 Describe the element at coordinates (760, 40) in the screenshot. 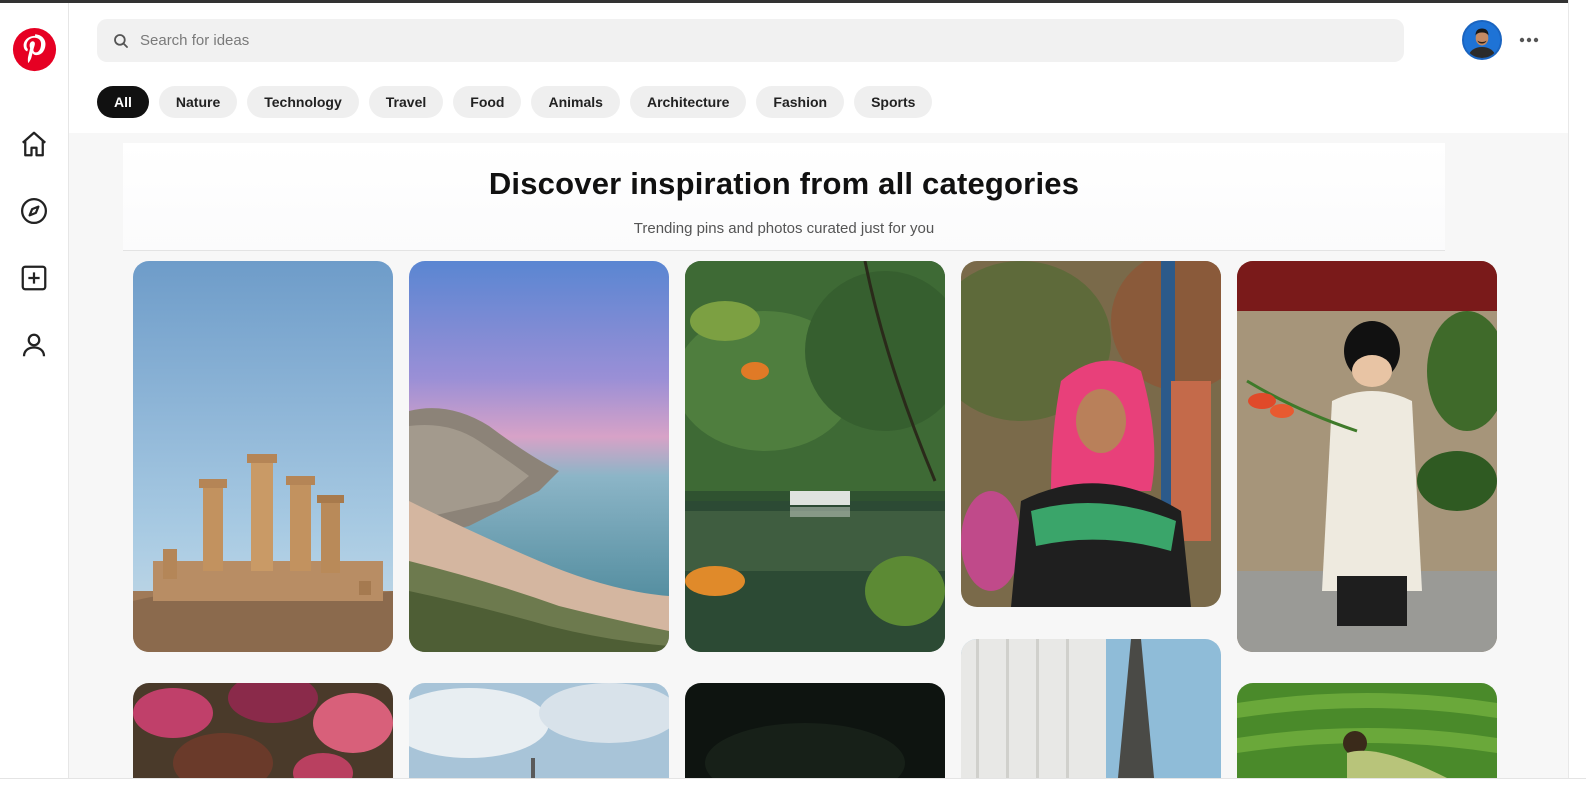

I see `search-input` at that location.